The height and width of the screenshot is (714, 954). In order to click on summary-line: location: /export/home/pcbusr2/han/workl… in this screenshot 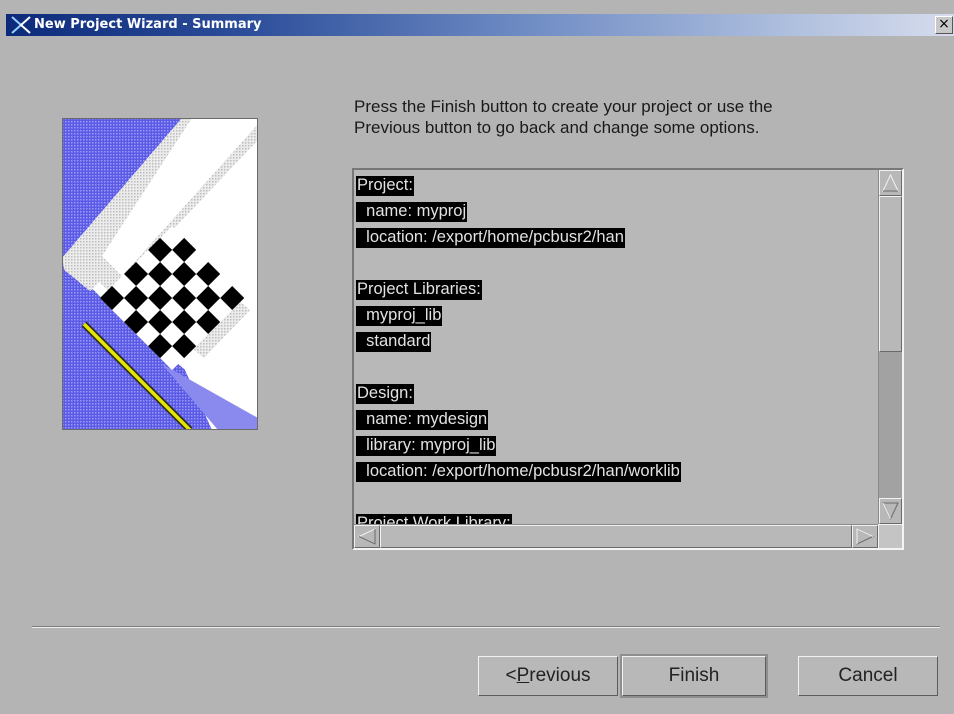, I will do `click(616, 471)`.